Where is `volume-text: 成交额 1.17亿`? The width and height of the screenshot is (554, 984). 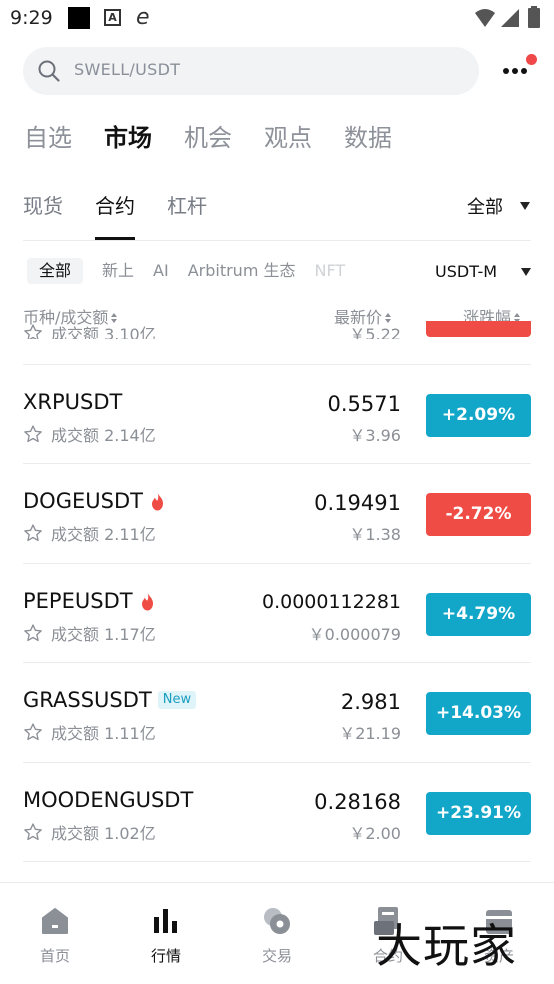
volume-text: 成交额 1.17亿 is located at coordinates (89, 633).